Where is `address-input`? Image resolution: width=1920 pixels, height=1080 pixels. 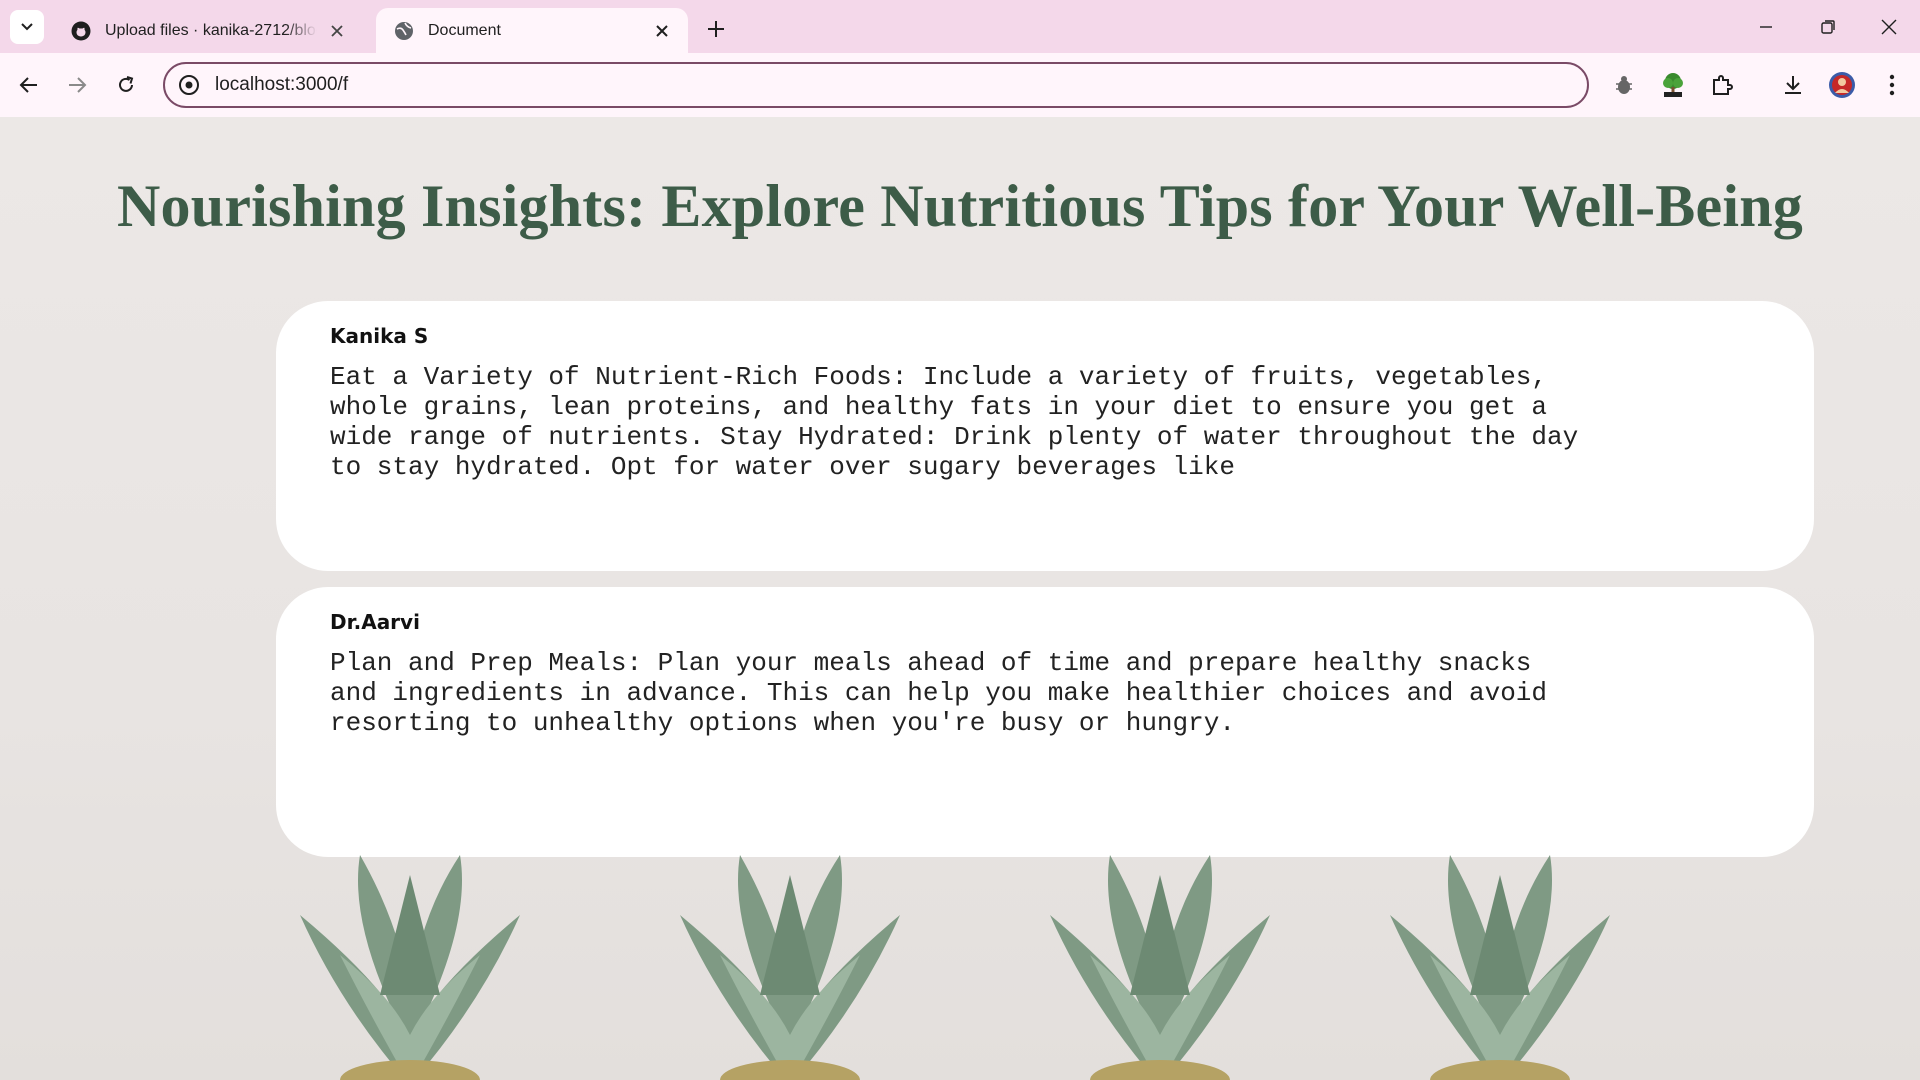
address-input is located at coordinates (865, 85).